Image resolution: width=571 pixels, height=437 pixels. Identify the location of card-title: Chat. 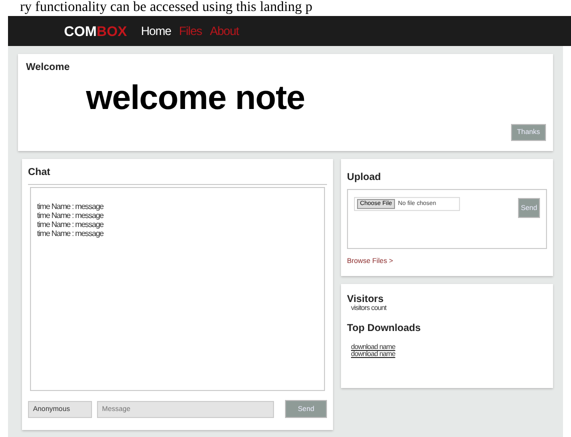
(177, 176).